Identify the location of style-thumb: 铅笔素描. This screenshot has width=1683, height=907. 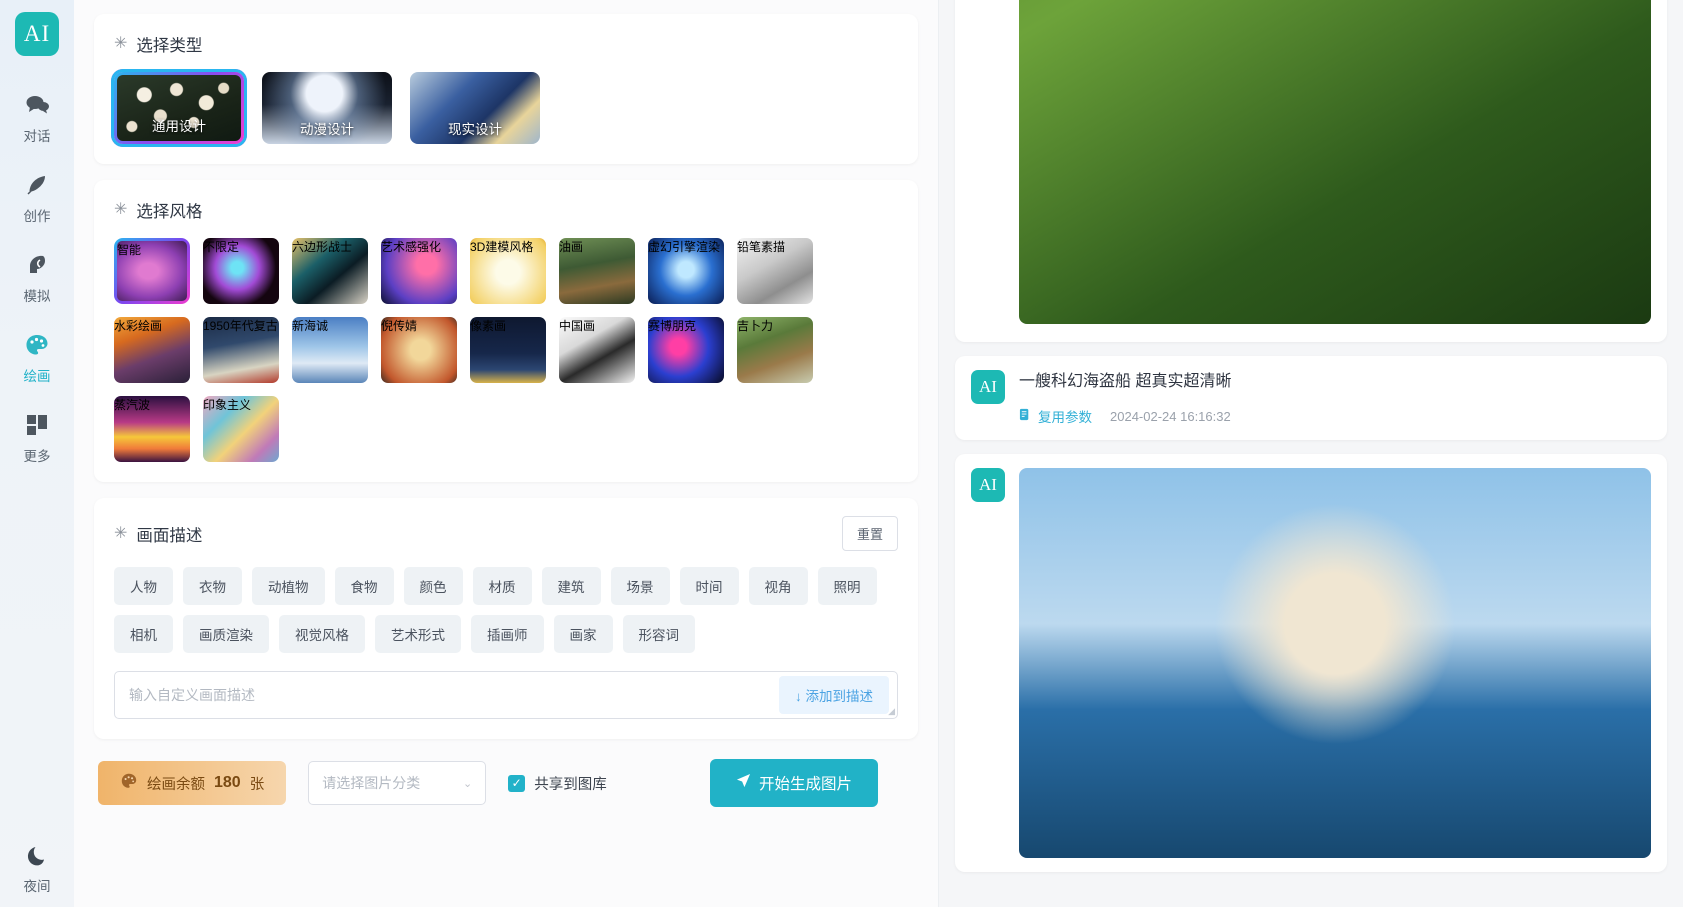
(775, 271).